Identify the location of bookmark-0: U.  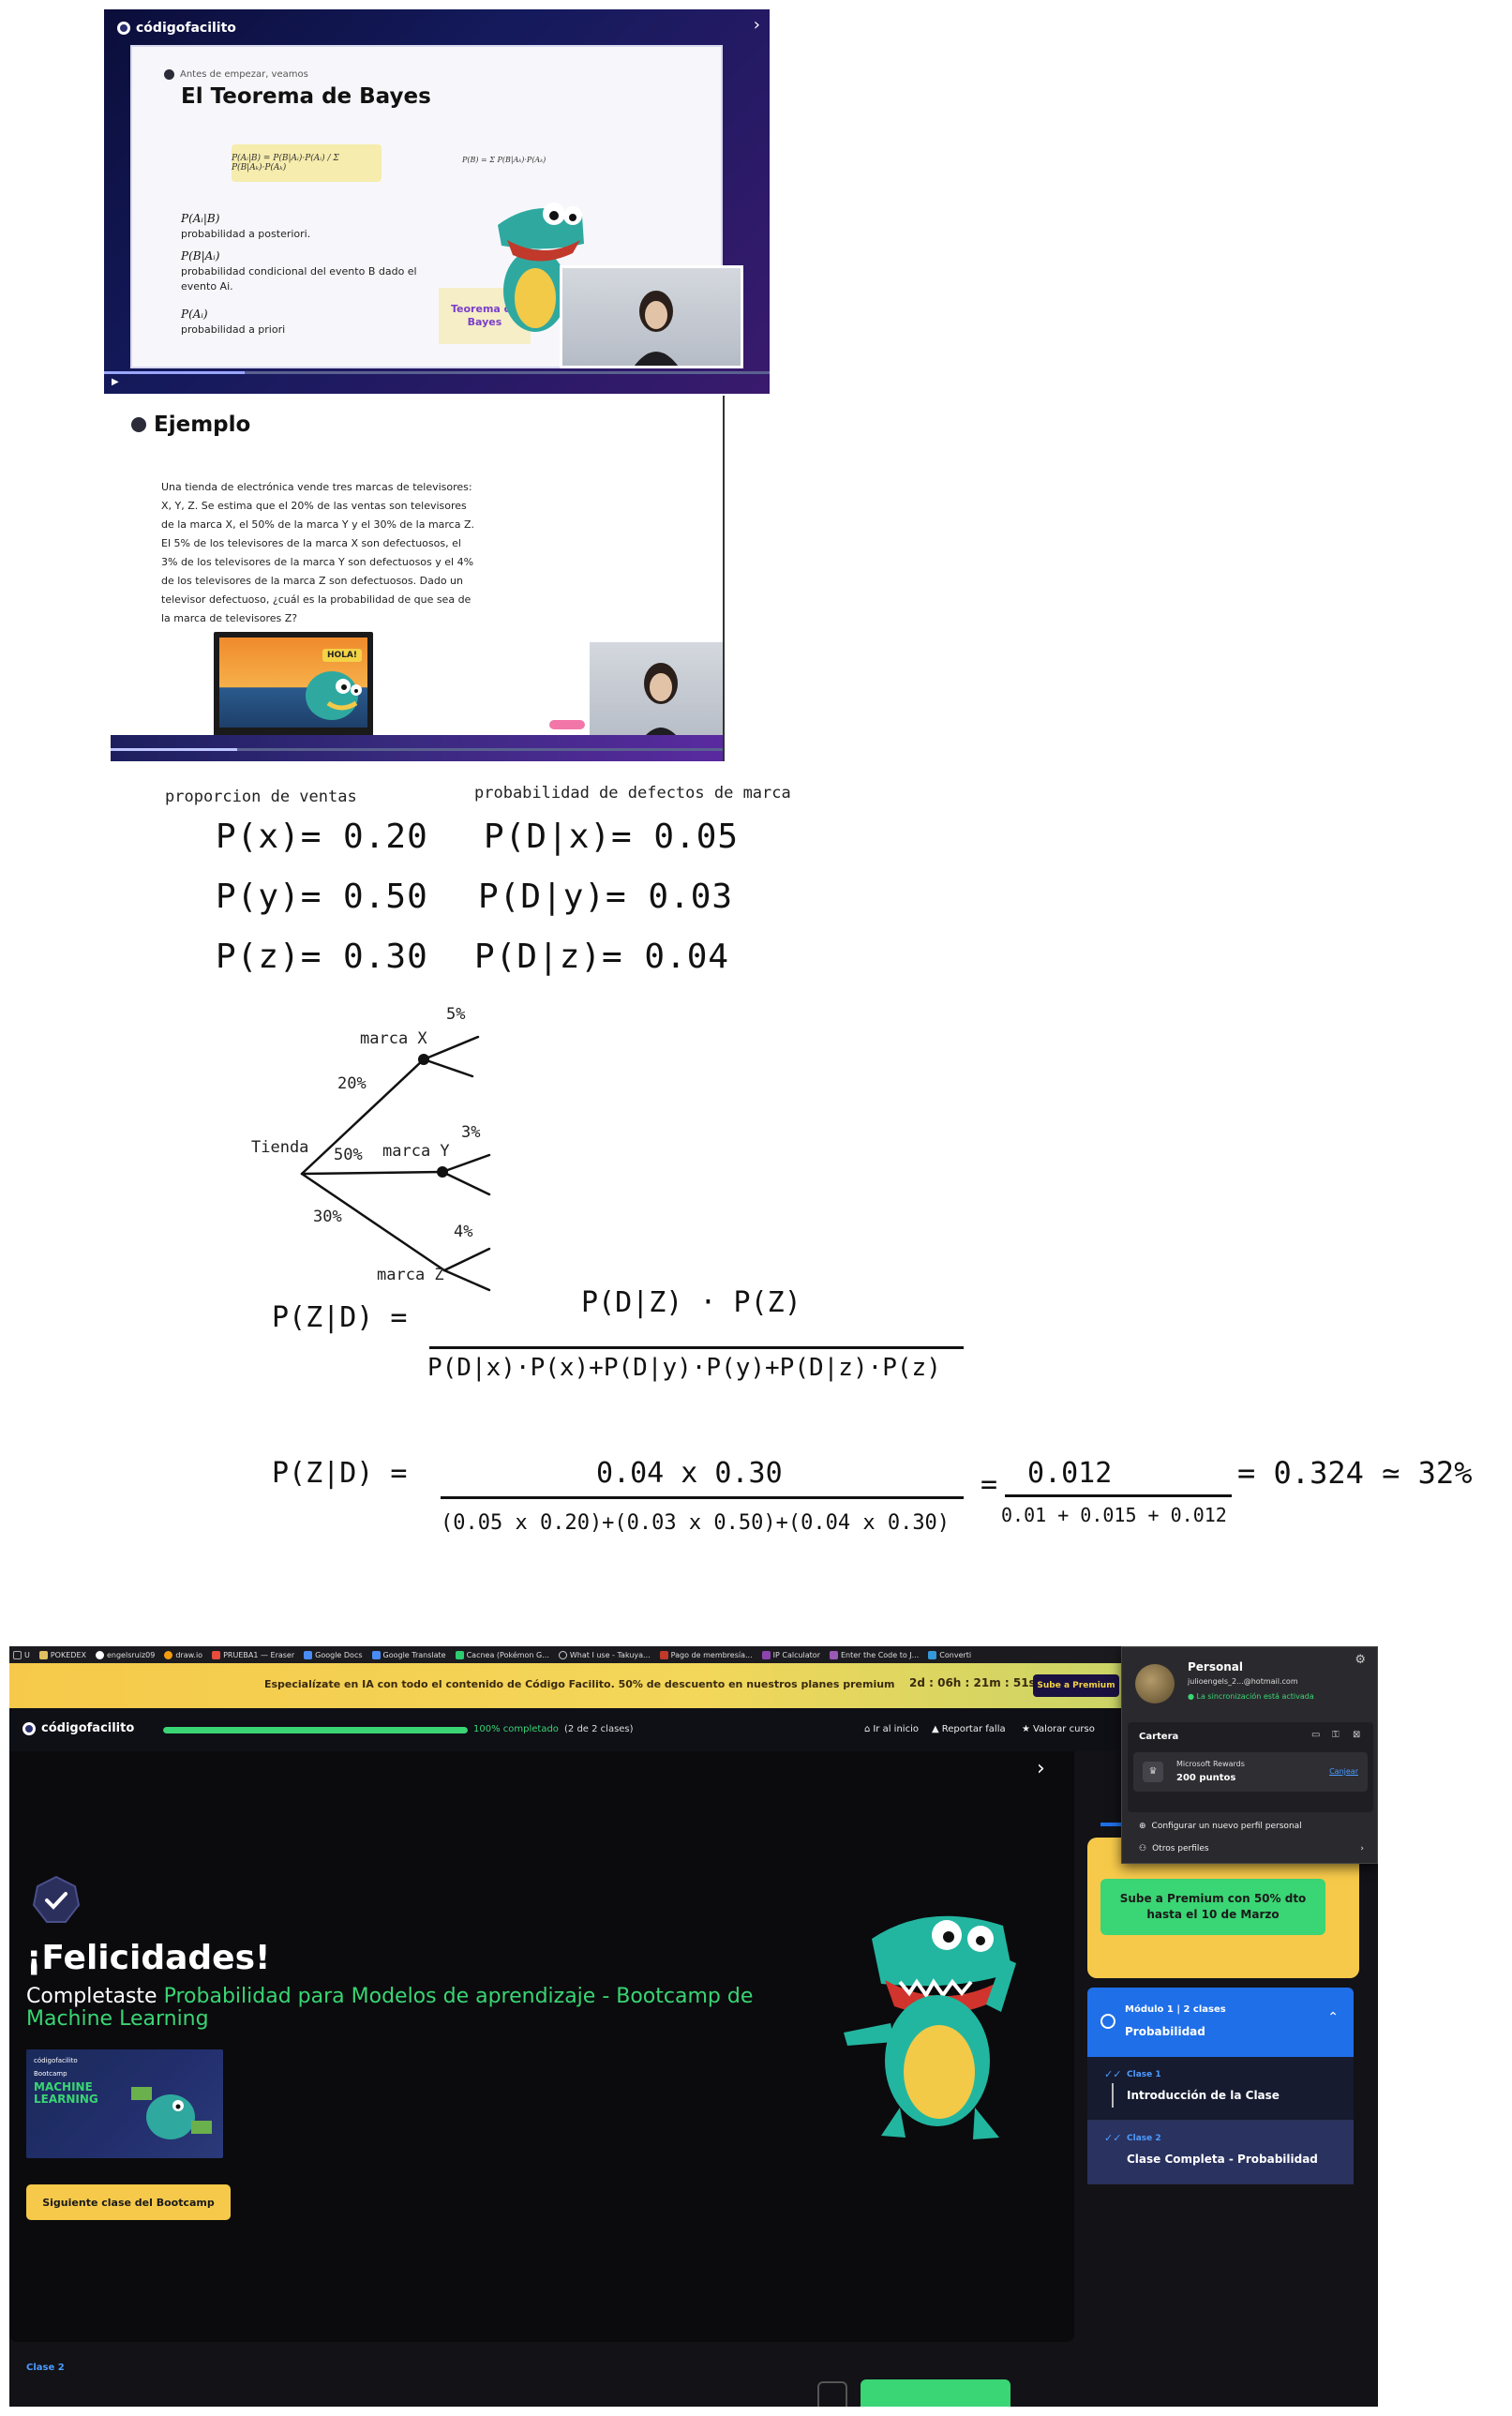
(21, 1655).